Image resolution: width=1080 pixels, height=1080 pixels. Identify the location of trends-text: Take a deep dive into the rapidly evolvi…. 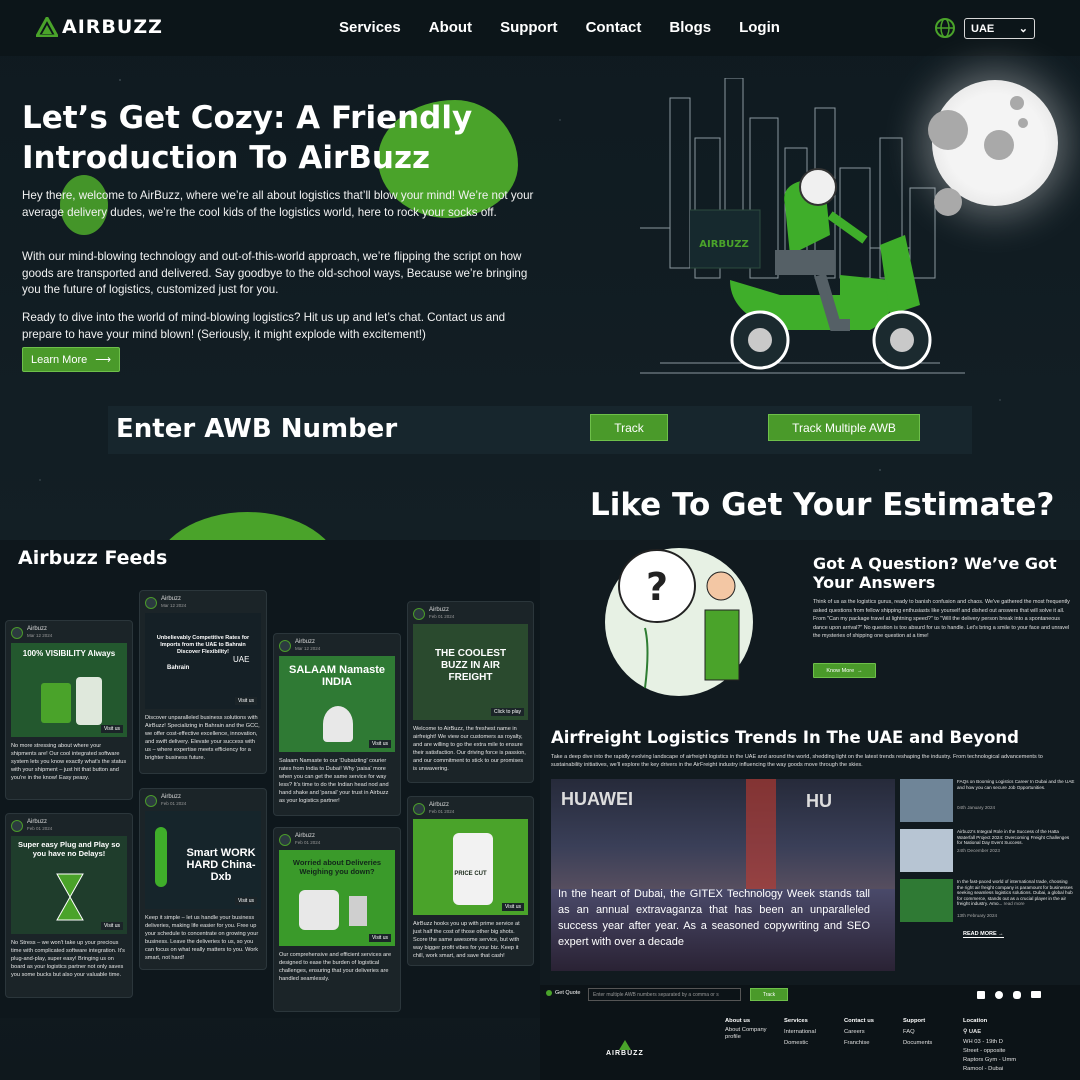
(797, 761).